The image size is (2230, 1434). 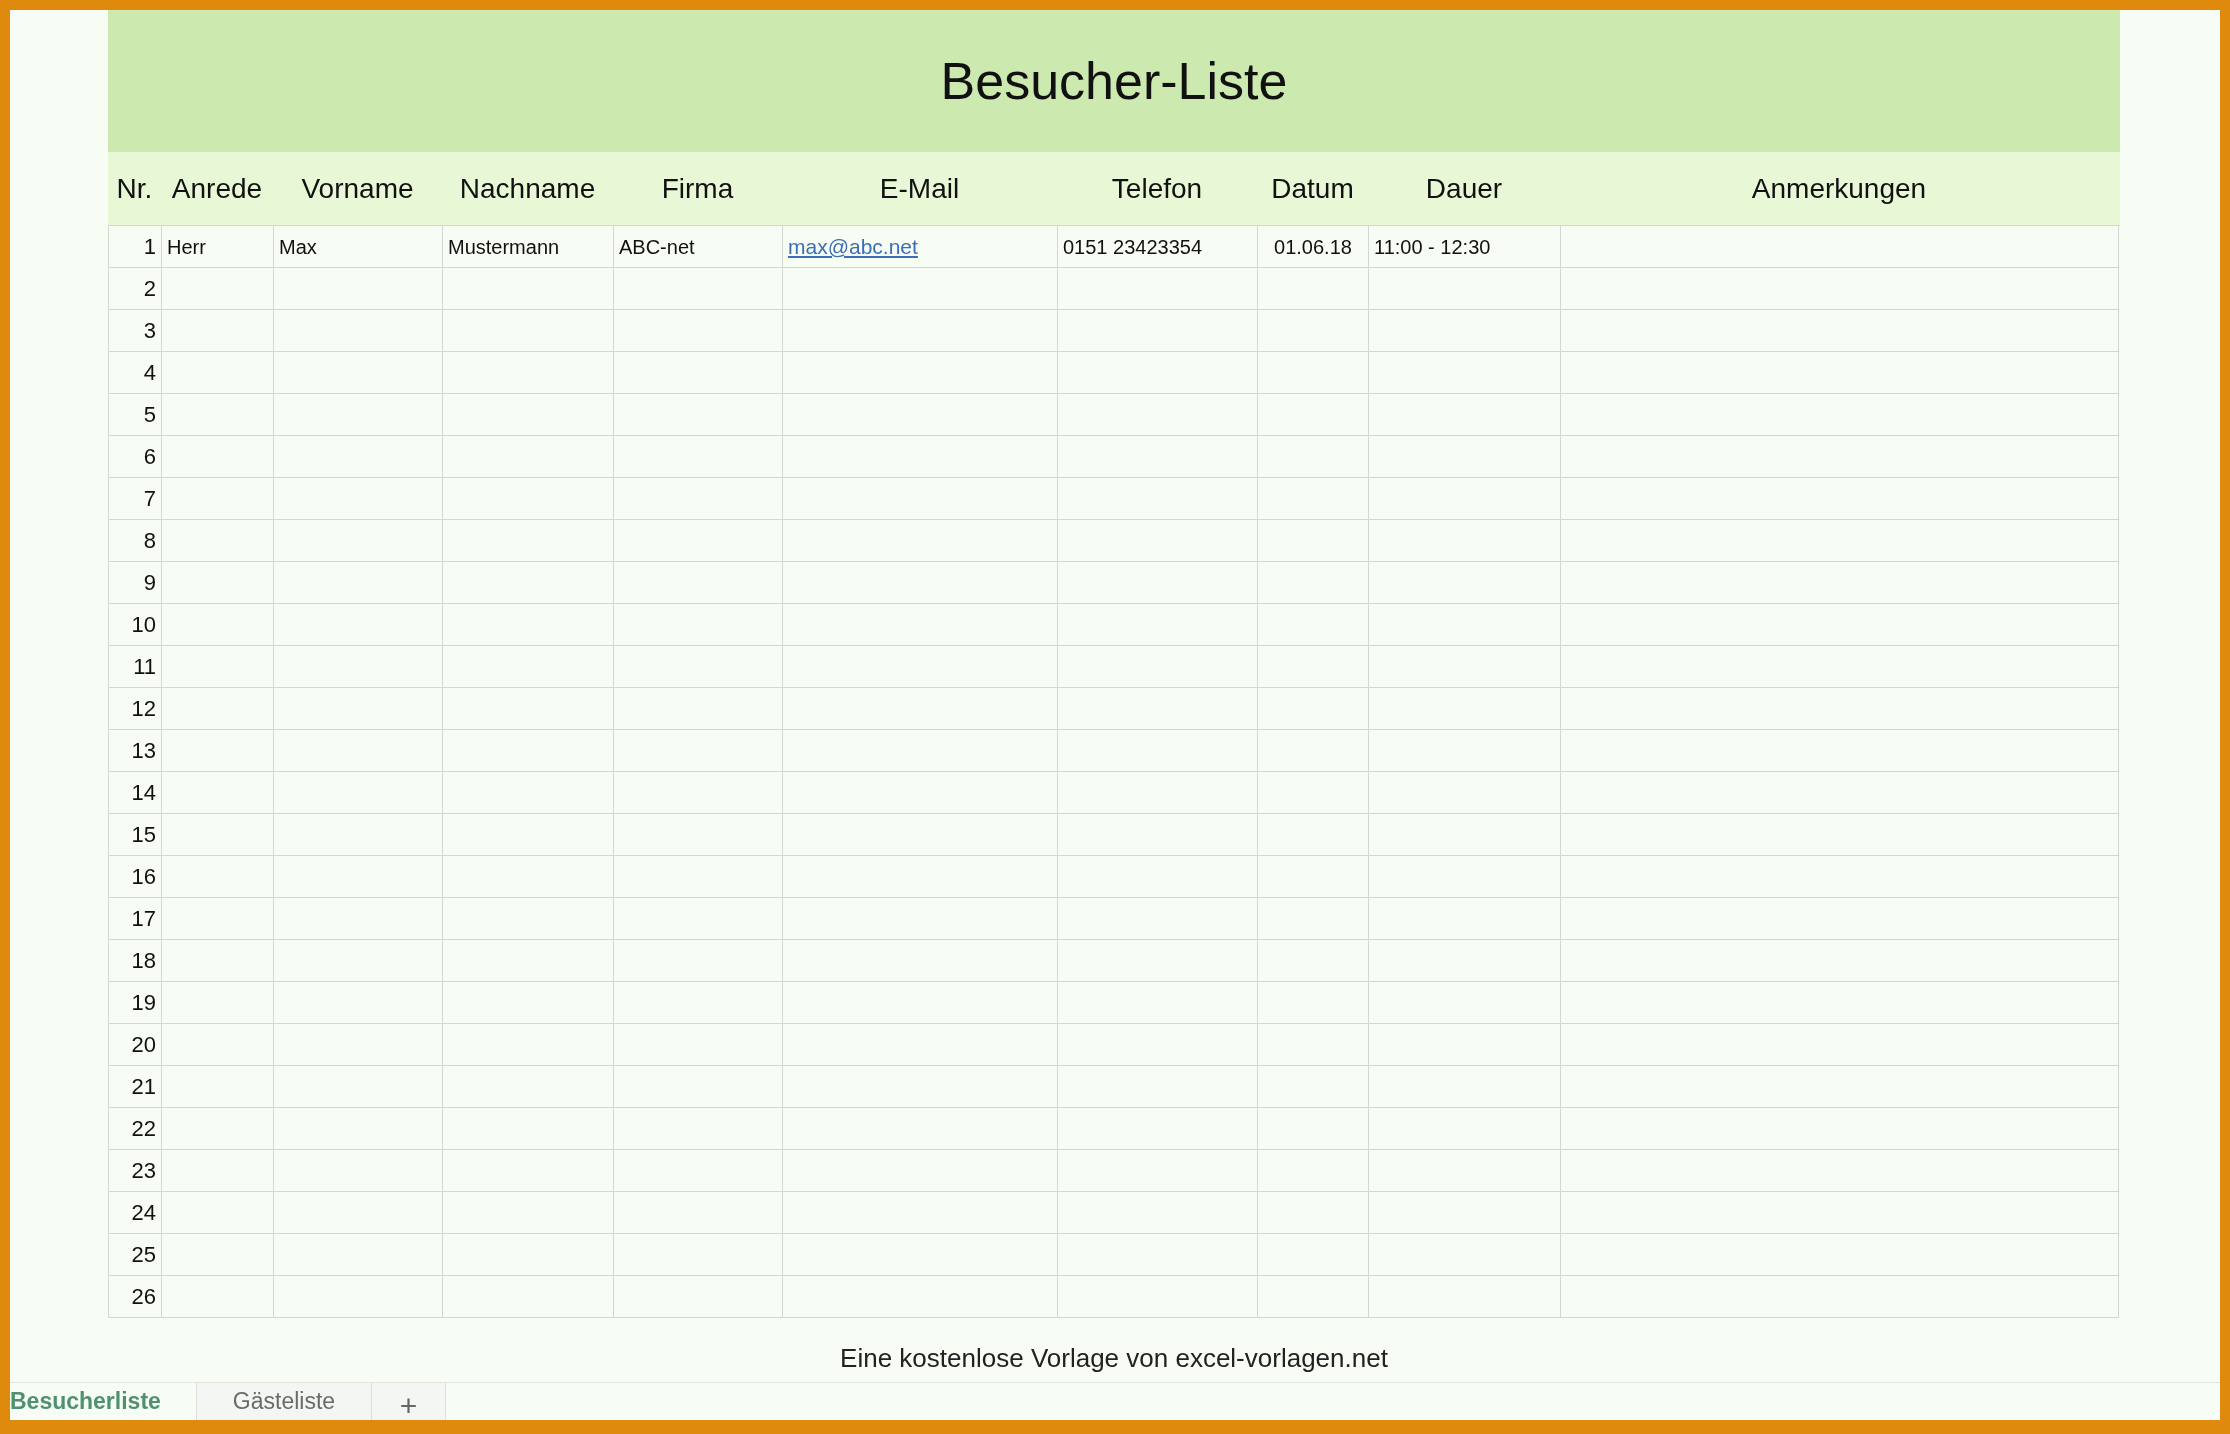 I want to click on row-number-cell: 15, so click(x=135, y=835).